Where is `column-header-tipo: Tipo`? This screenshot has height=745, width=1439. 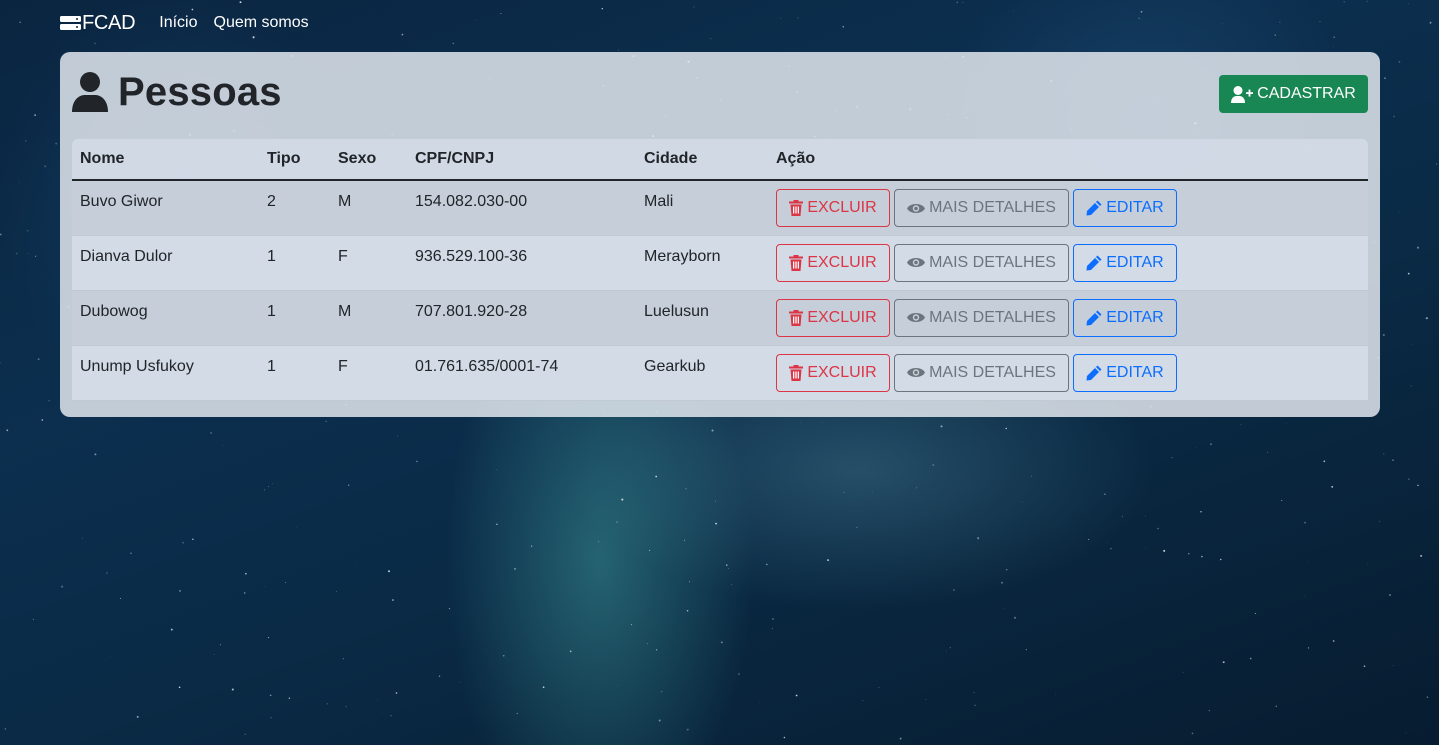 column-header-tipo: Tipo is located at coordinates (294, 160).